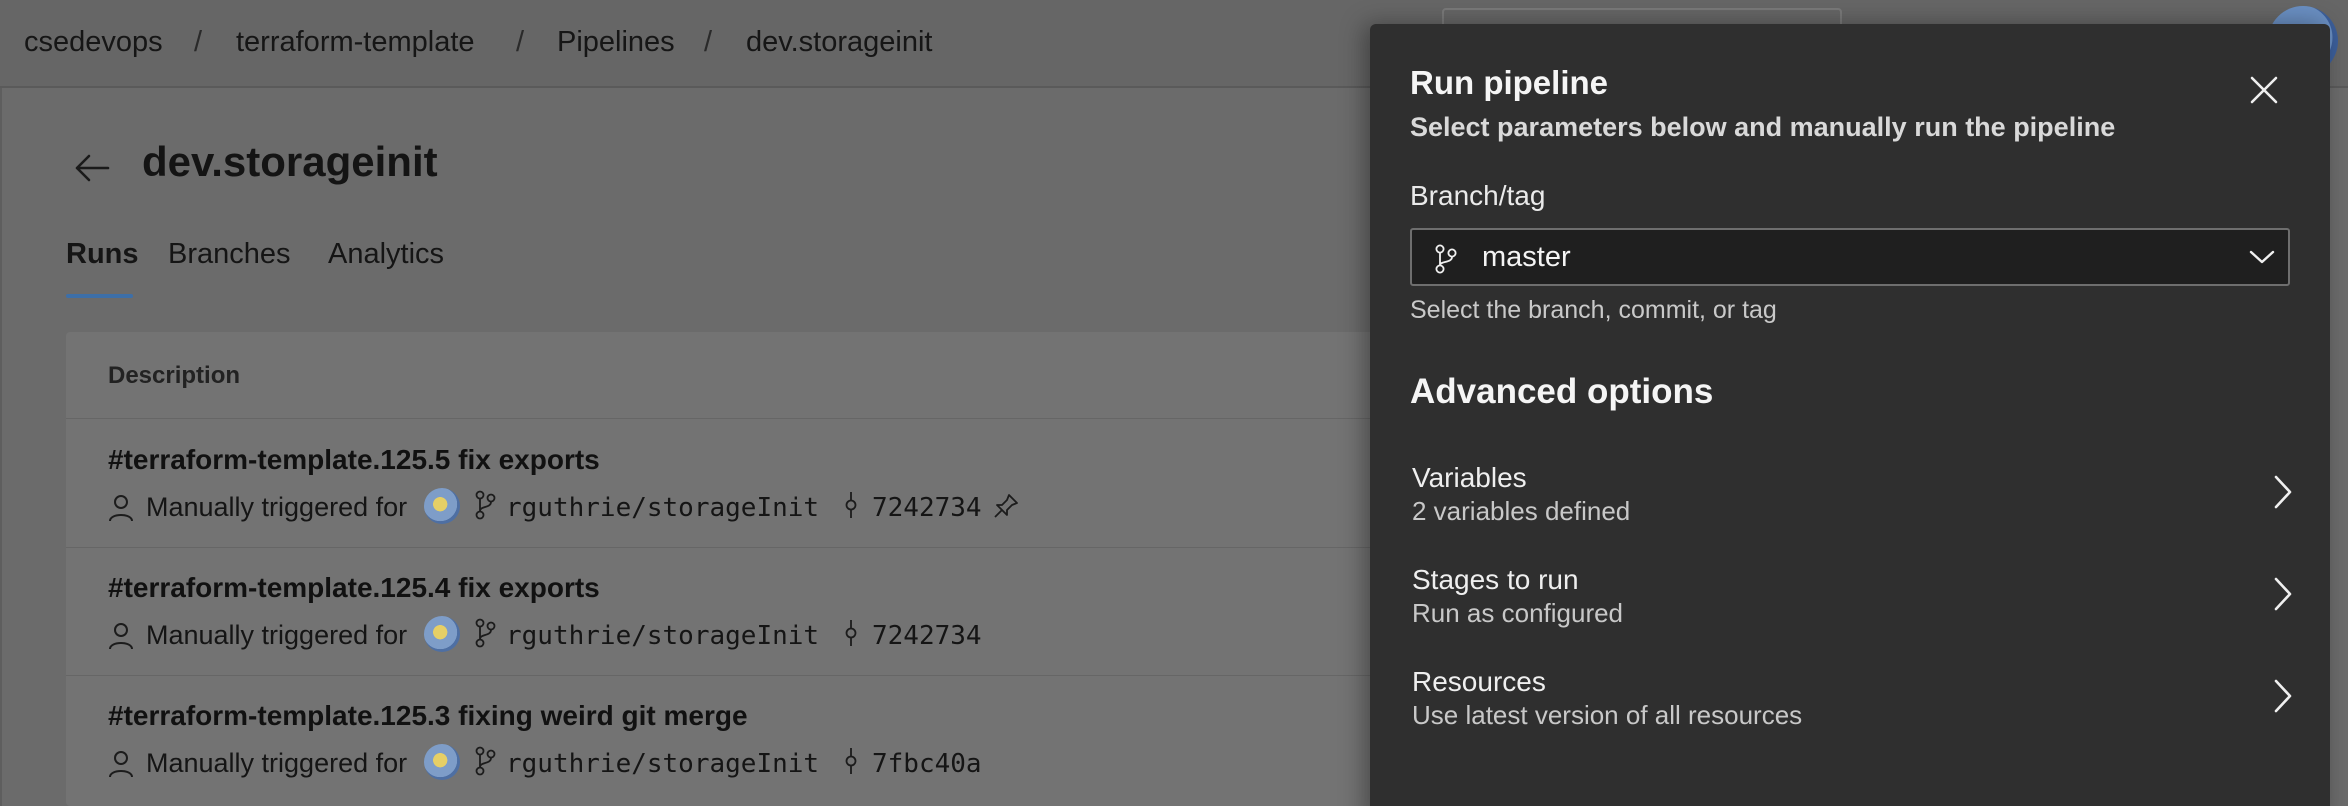 The height and width of the screenshot is (806, 2348). Describe the element at coordinates (99, 296) in the screenshot. I see `active-tab-indicator` at that location.